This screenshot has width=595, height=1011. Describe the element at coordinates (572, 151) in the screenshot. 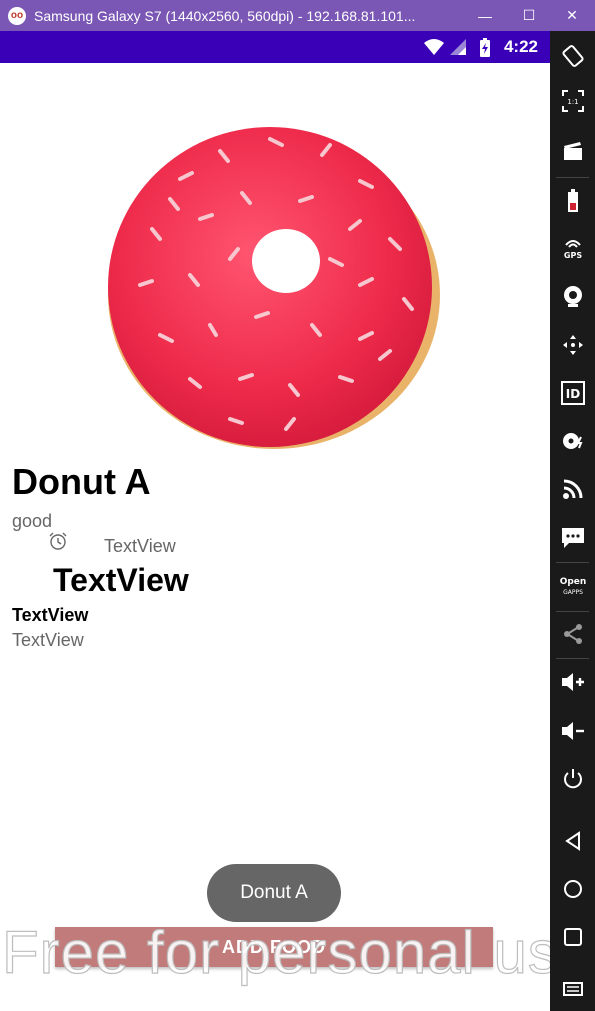

I see `capture-icon` at that location.